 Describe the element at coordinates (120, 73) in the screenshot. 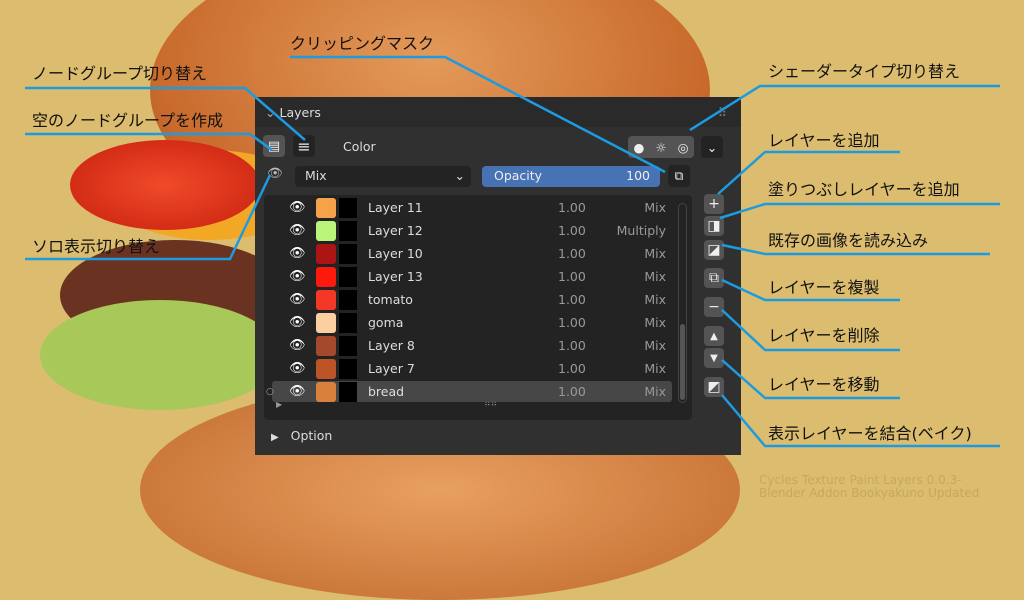

I see `annotation-node-group-toggle: ノードグループ切り替え` at that location.